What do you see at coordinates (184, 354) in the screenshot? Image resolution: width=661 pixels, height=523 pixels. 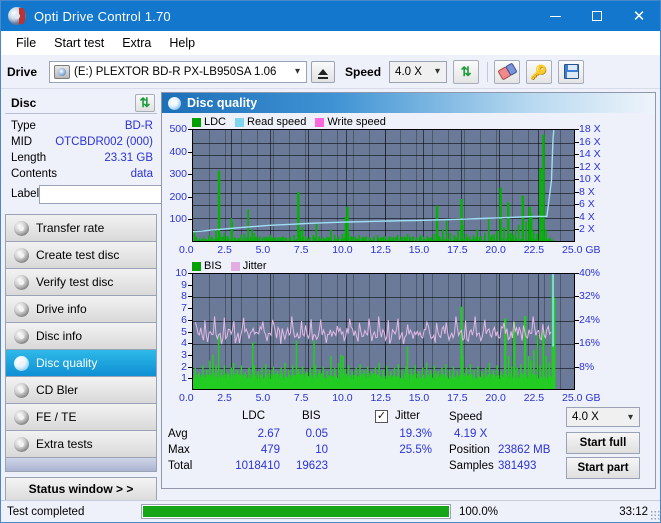 I see `y-axis-tick: 3` at bounding box center [184, 354].